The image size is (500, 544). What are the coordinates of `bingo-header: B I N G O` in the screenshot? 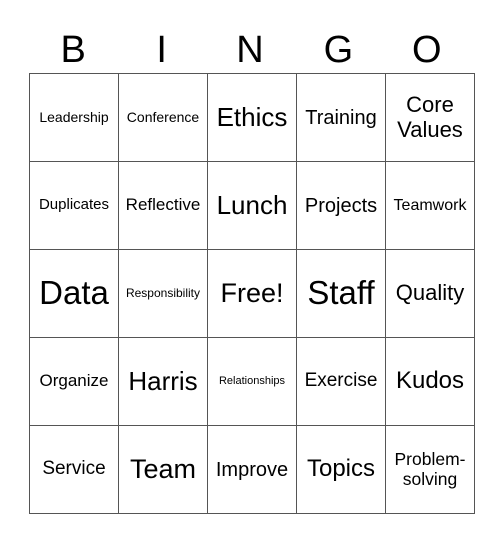 It's located at (250, 50).